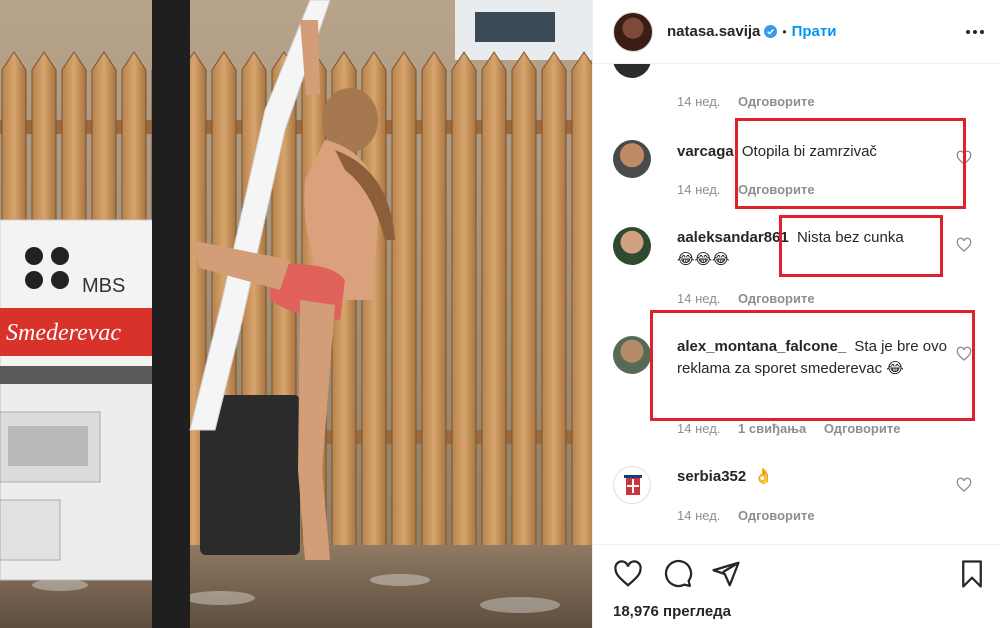  What do you see at coordinates (771, 31) in the screenshot?
I see `verified-badge-icon` at bounding box center [771, 31].